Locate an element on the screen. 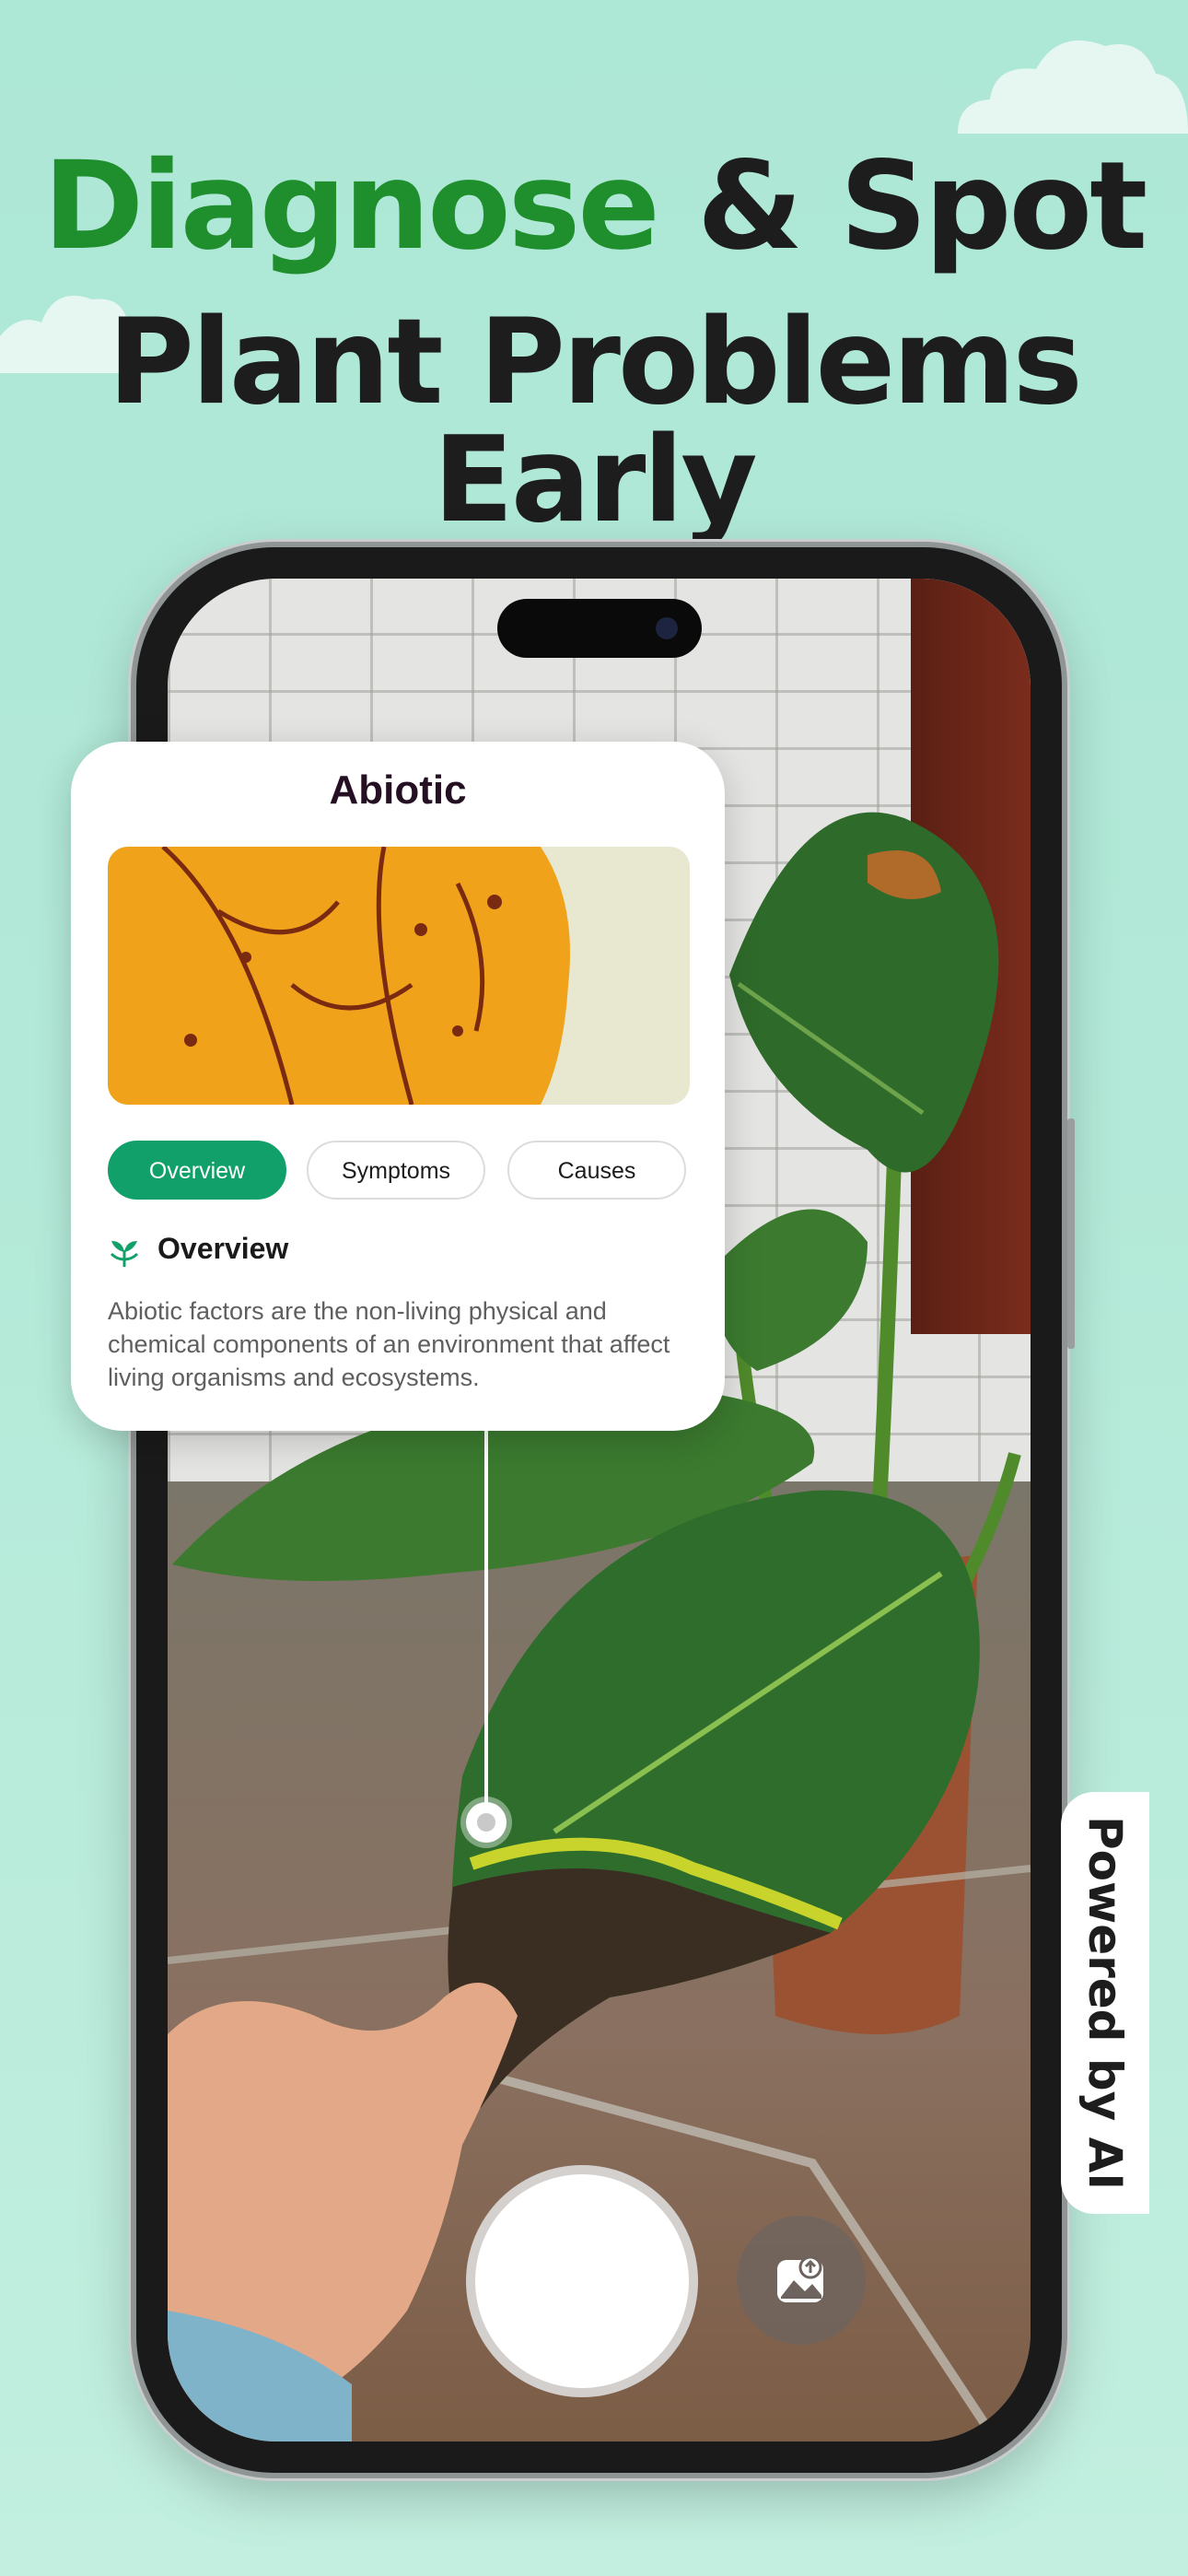 Image resolution: width=1188 pixels, height=2576 pixels. headline-line-2: Plant Problems Early is located at coordinates (595, 421).